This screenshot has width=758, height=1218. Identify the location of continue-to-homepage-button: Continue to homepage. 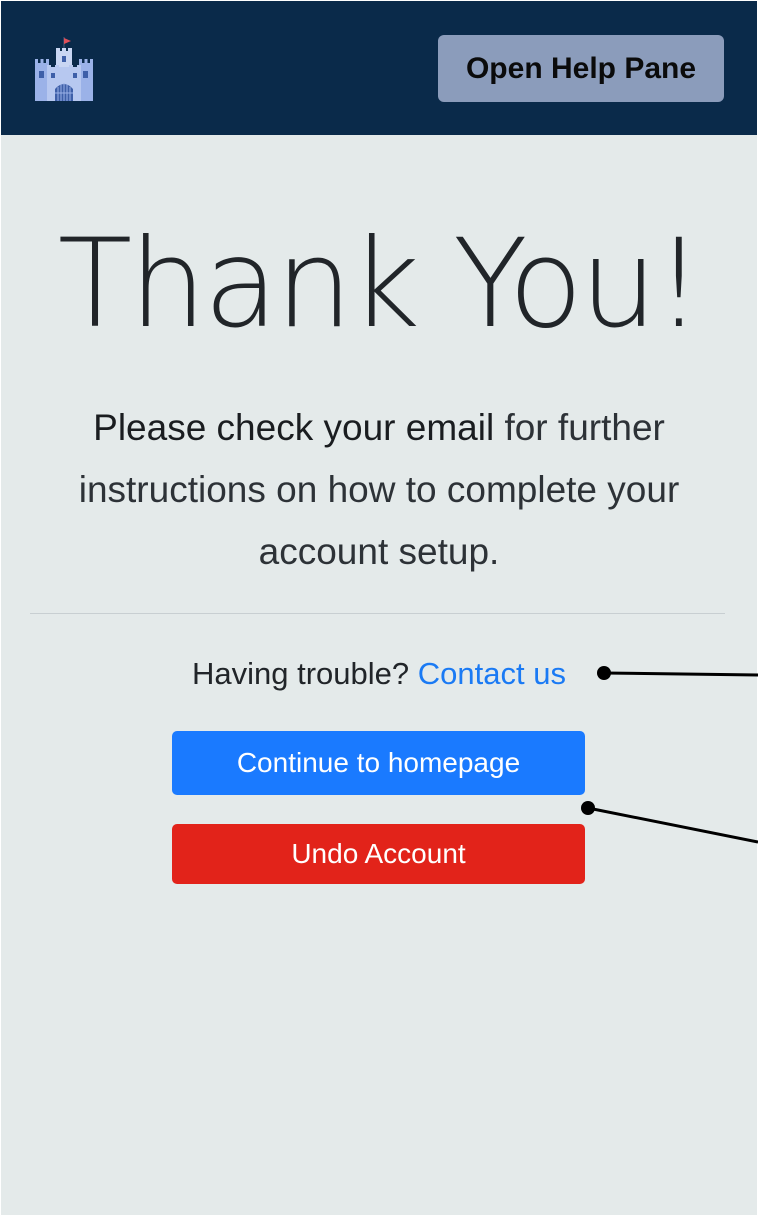
(378, 763).